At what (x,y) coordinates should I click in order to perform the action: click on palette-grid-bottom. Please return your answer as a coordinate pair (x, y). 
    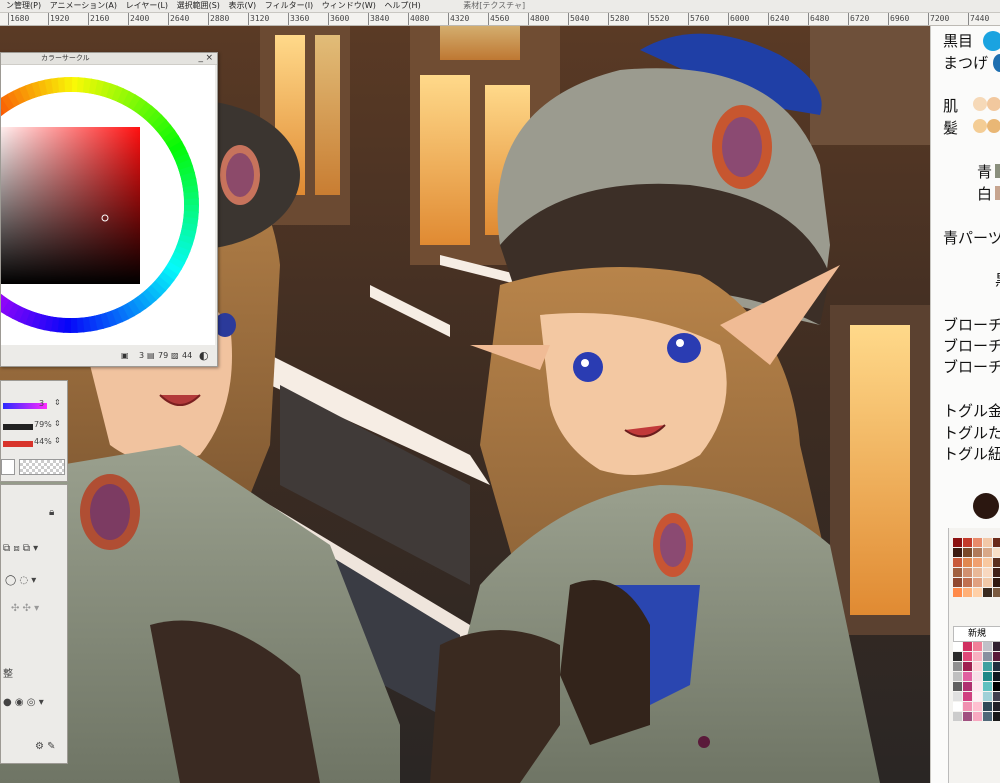
    Looking at the image, I should click on (976, 681).